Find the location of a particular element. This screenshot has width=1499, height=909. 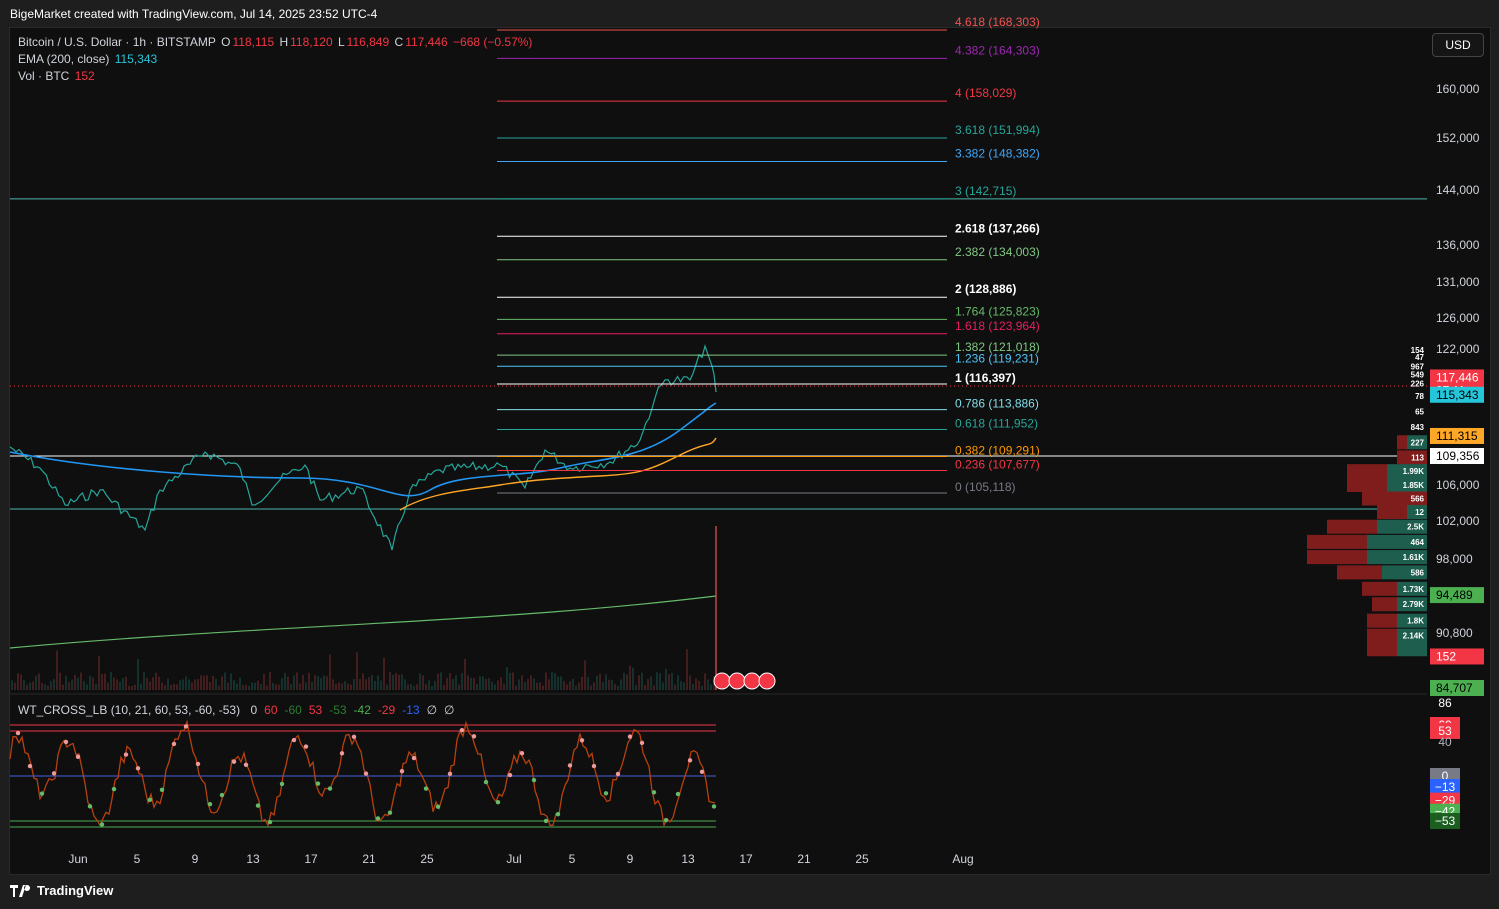

ema-legend: EMA (200, close) 115,343 is located at coordinates (88, 59).